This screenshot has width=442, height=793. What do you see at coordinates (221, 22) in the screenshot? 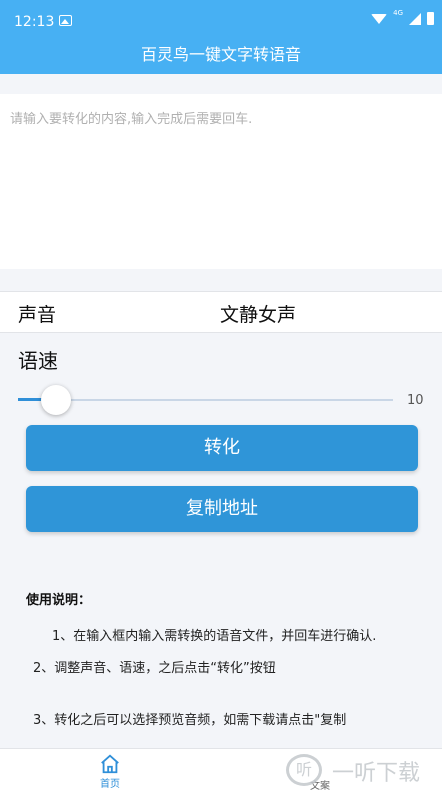
I see `status-bar: 12:13 4G` at bounding box center [221, 22].